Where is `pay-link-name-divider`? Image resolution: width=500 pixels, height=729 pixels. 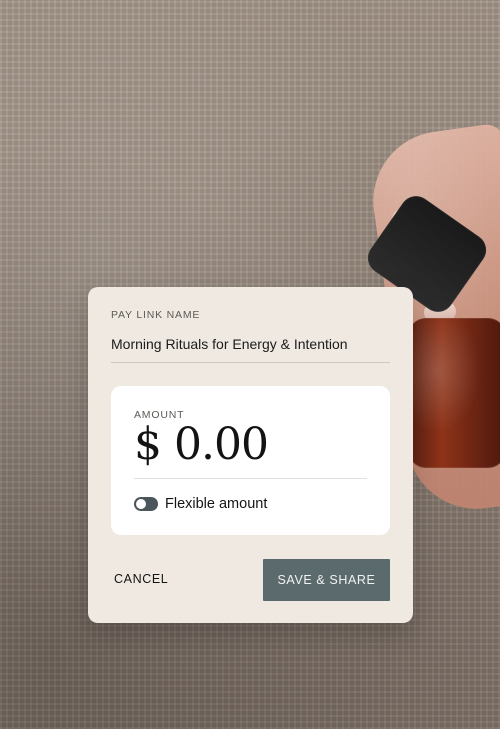 pay-link-name-divider is located at coordinates (250, 362).